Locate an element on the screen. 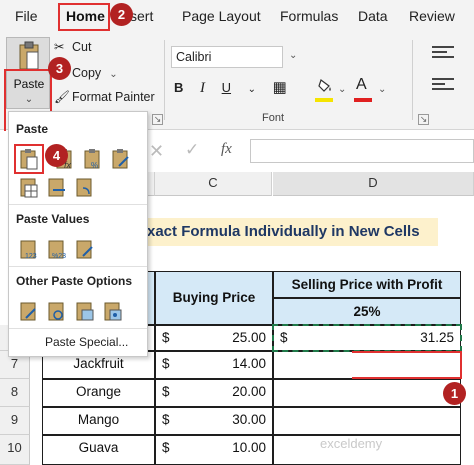  svg-text: 123 is located at coordinates (31, 256).